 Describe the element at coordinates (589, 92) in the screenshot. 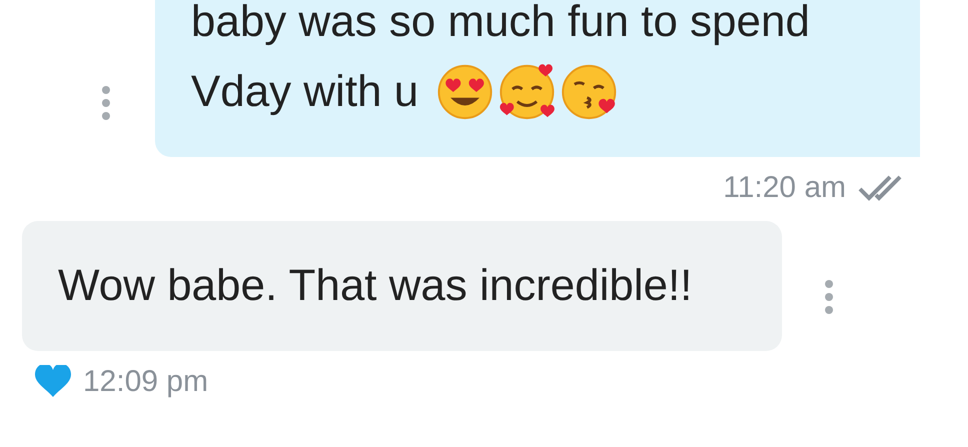

I see `kiss-emoji-icon` at that location.